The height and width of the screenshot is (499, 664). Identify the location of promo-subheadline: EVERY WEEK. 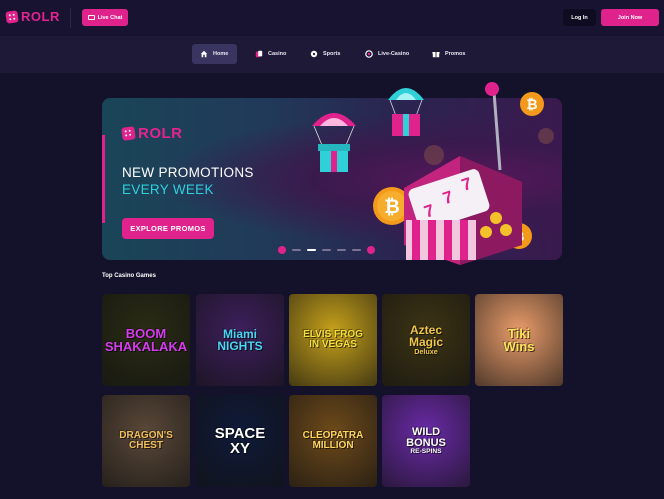
(168, 189).